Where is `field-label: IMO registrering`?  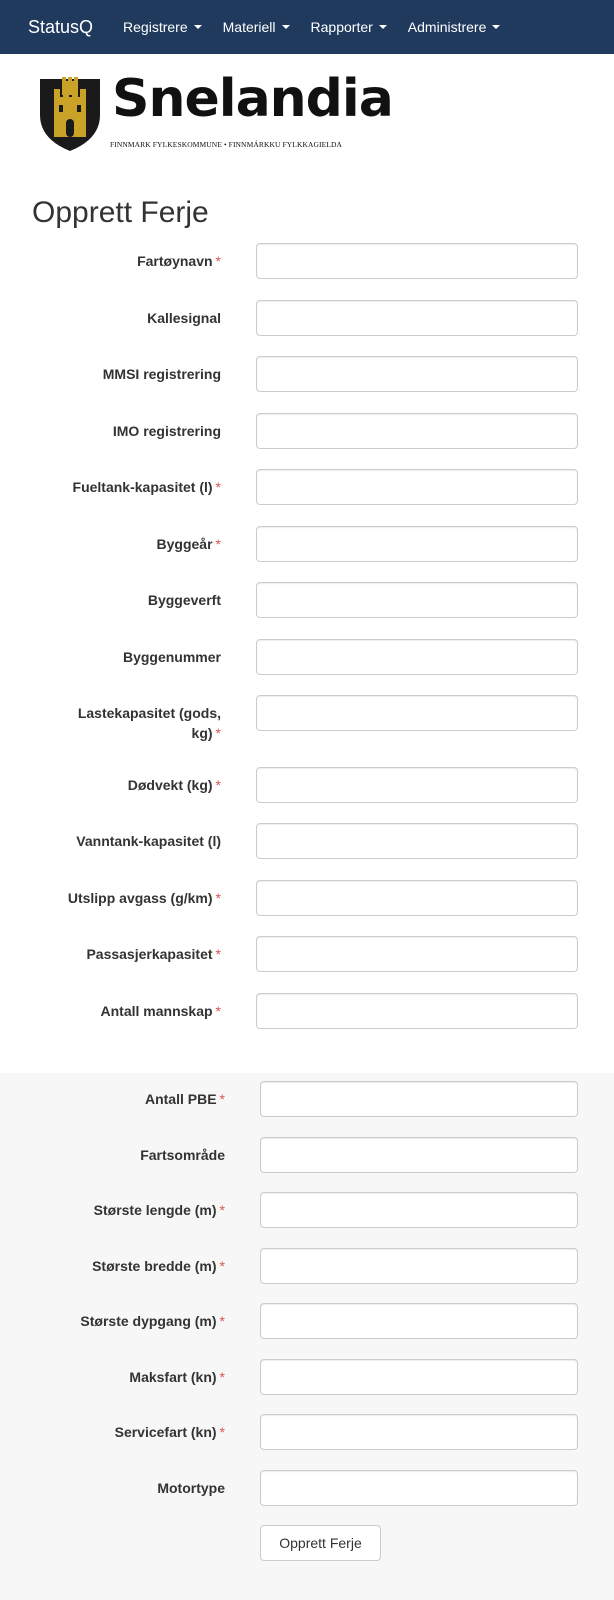 field-label: IMO registrering is located at coordinates (120, 431).